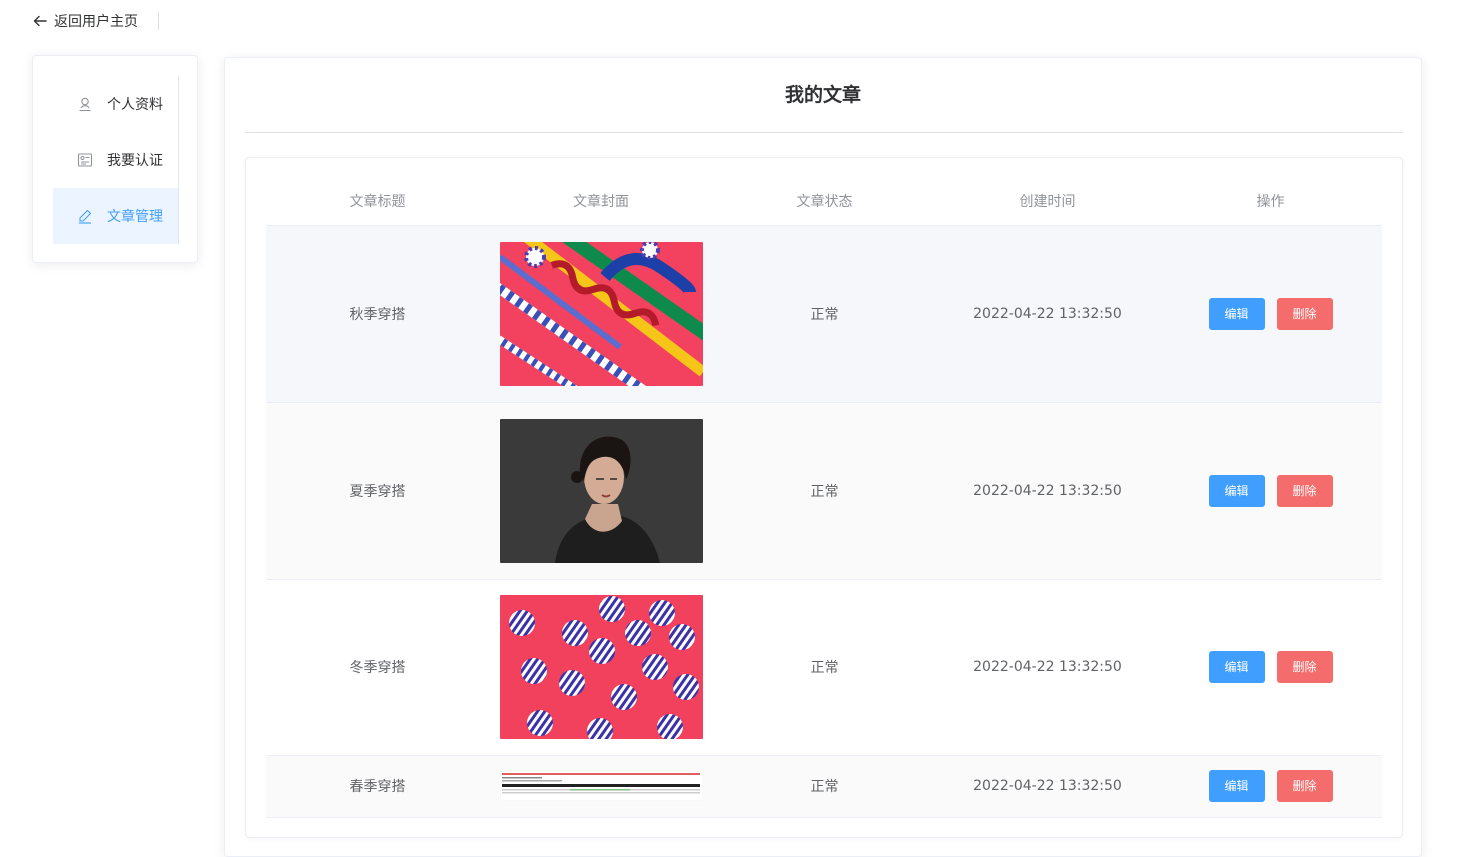  Describe the element at coordinates (85, 160) in the screenshot. I see `id-card-icon` at that location.